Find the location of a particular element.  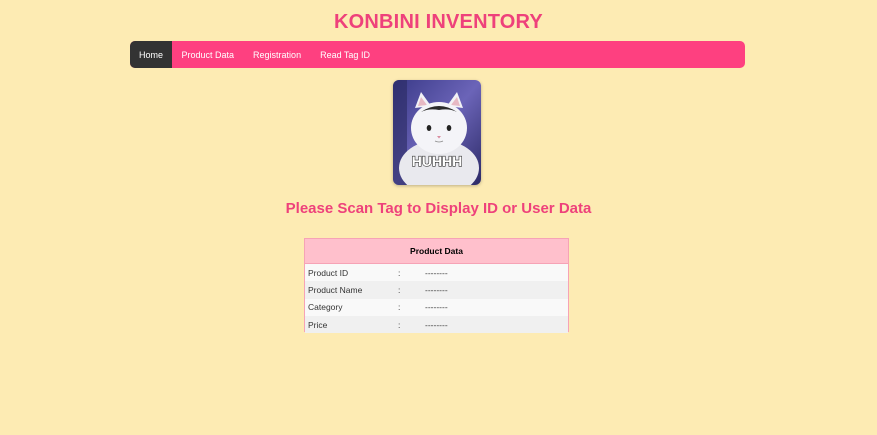

table-row: Product ID : -------- is located at coordinates (436, 273).